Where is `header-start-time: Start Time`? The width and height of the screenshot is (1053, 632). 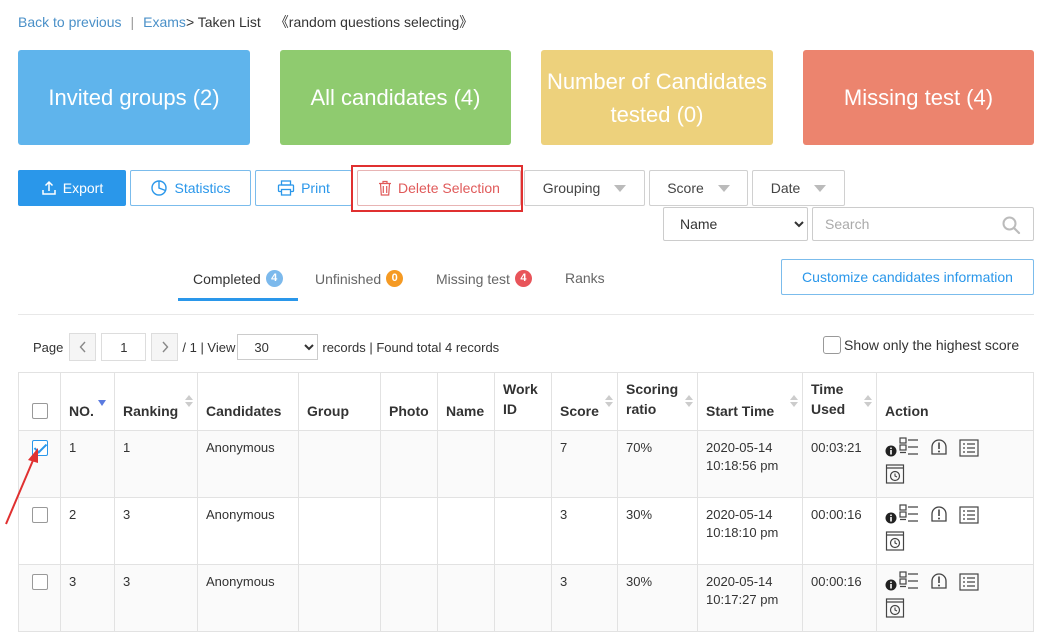
header-start-time: Start Time is located at coordinates (750, 401).